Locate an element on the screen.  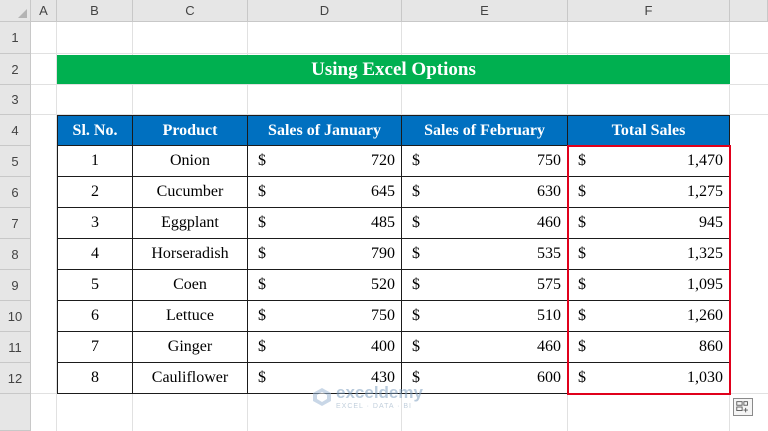
row-header-5: 5 is located at coordinates (15, 161).